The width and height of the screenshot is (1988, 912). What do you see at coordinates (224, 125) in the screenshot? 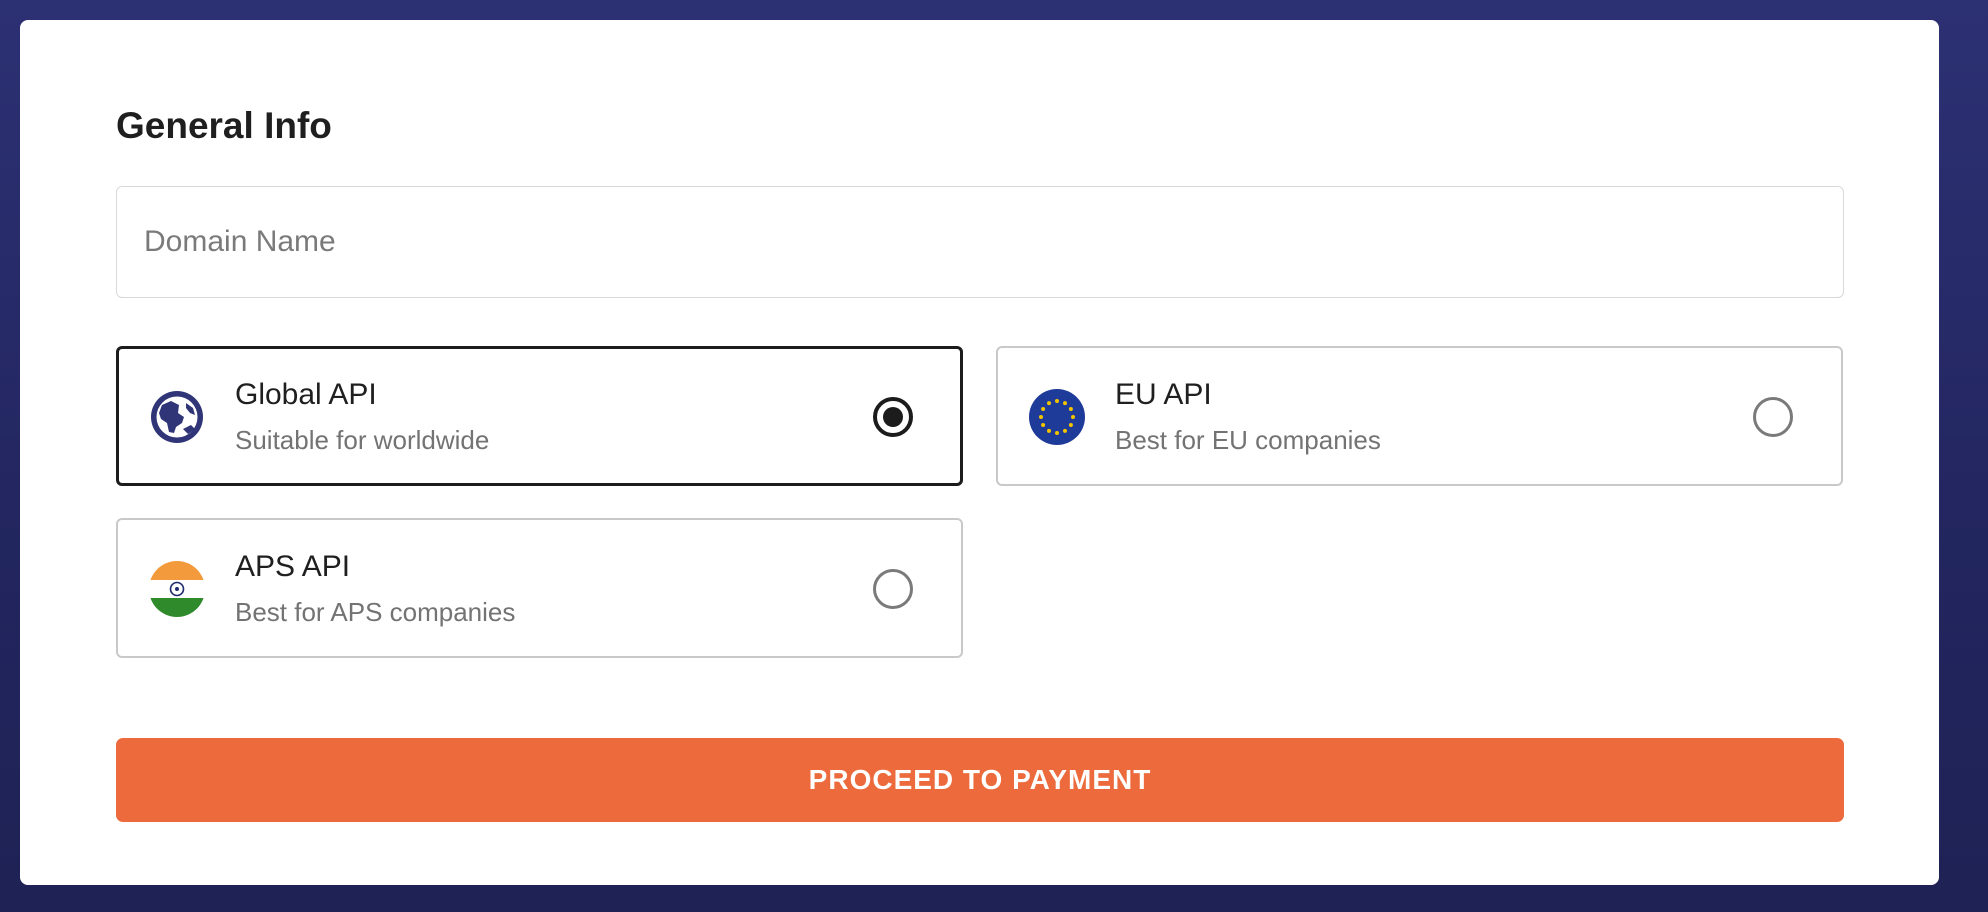
I see `page-title: General Info` at bounding box center [224, 125].